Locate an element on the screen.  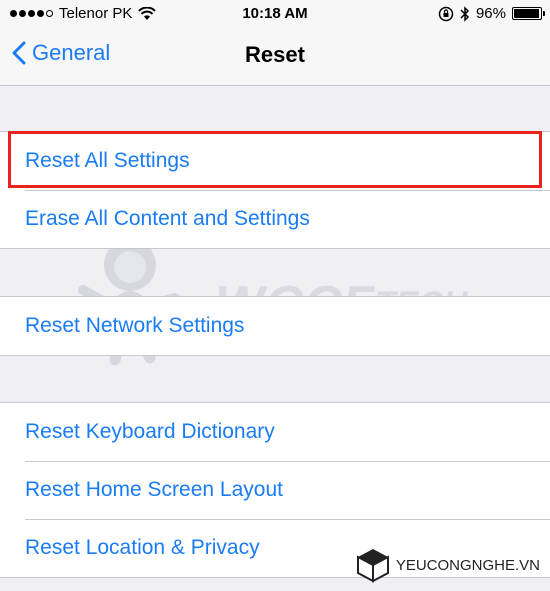
battery-percent: 96% is located at coordinates (490, 13).